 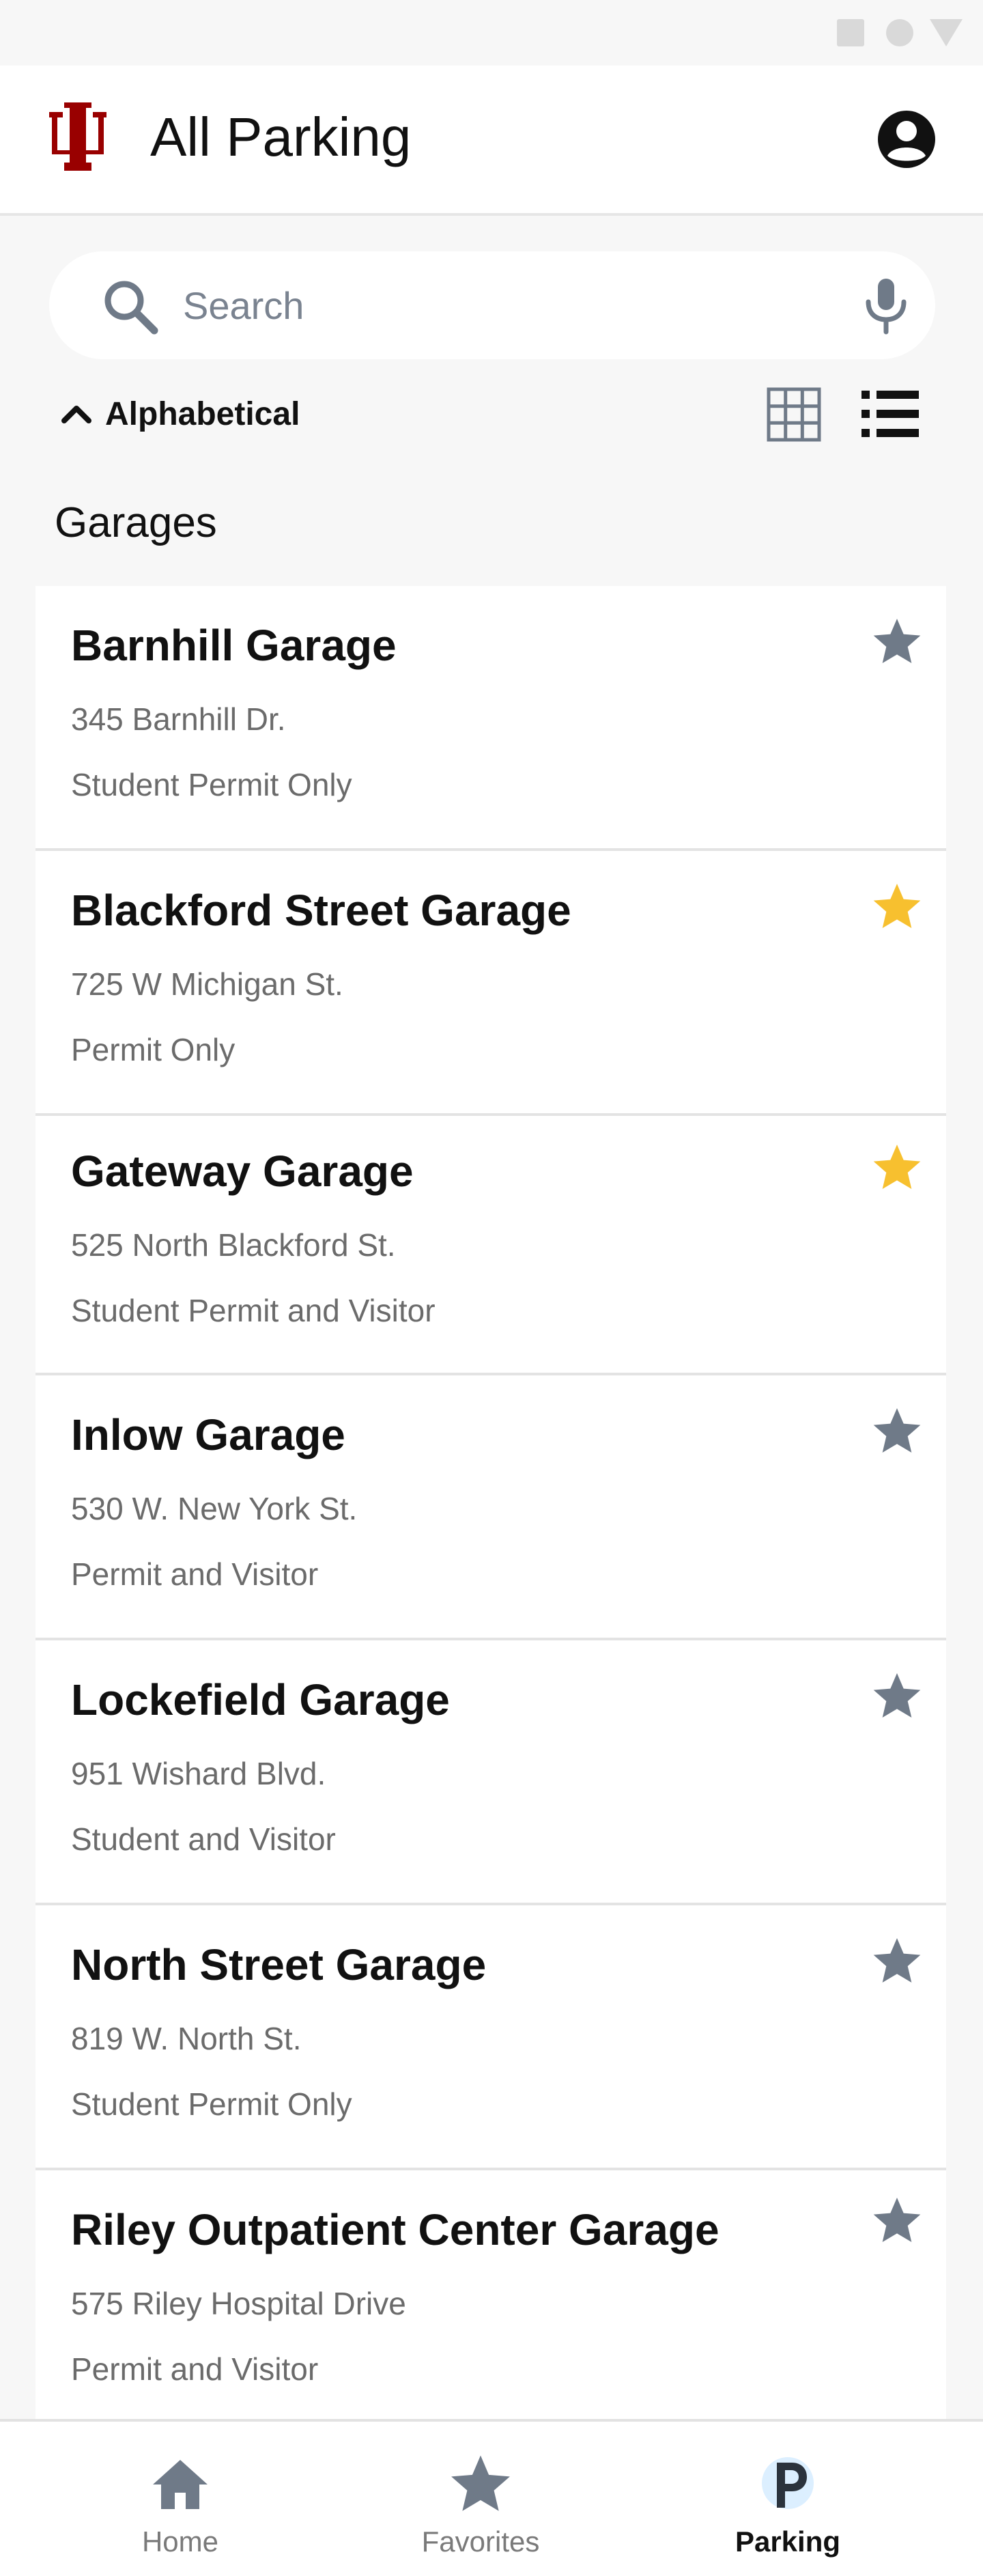 I want to click on chevron-up-icon, so click(x=76, y=414).